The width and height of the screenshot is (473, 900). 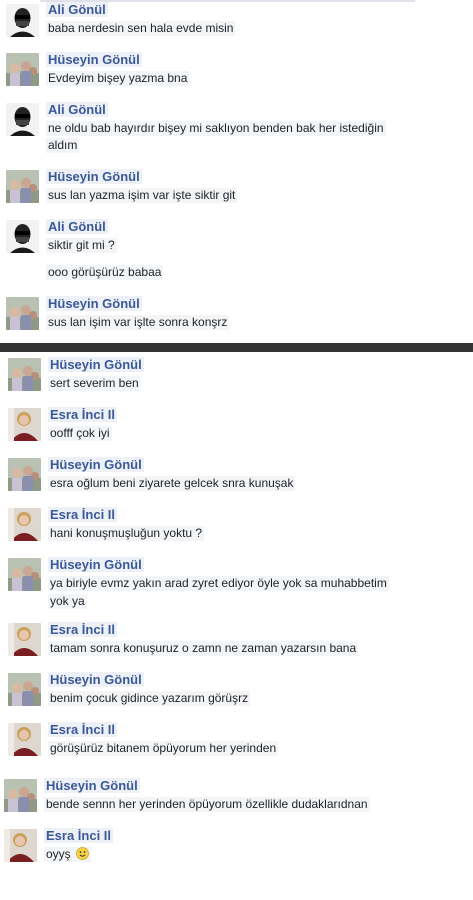 What do you see at coordinates (142, 195) in the screenshot?
I see `message-text: sus lan yazma işim var işte siktir git` at bounding box center [142, 195].